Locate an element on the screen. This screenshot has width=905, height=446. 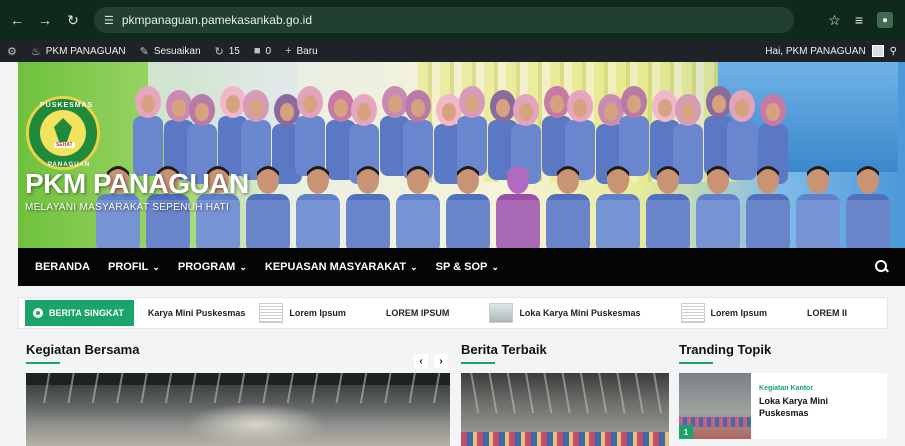
admin-new-label: Baru is located at coordinates (307, 51).